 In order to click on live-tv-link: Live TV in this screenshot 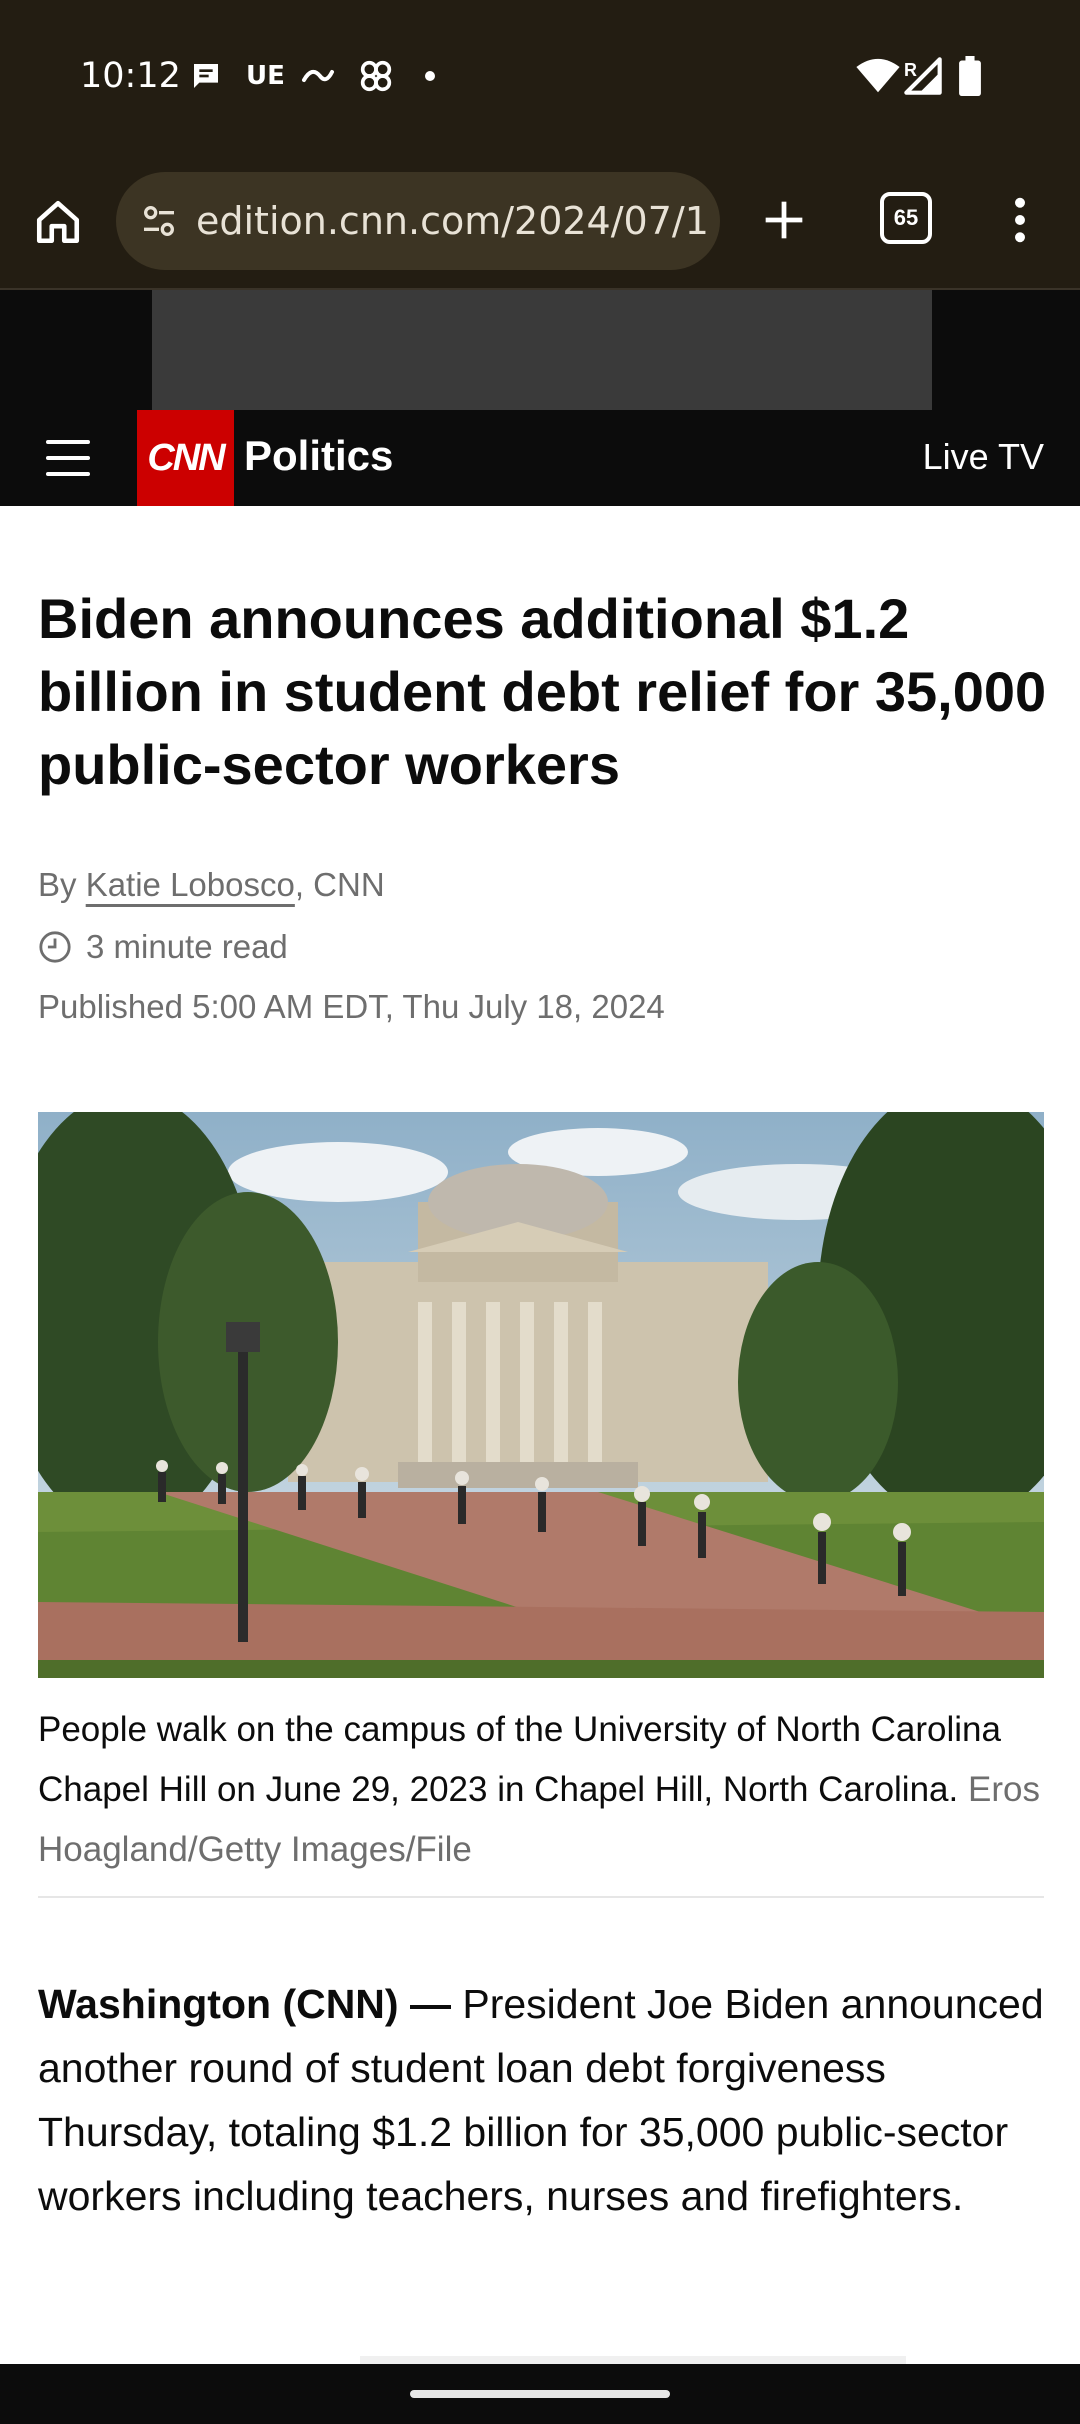, I will do `click(983, 457)`.